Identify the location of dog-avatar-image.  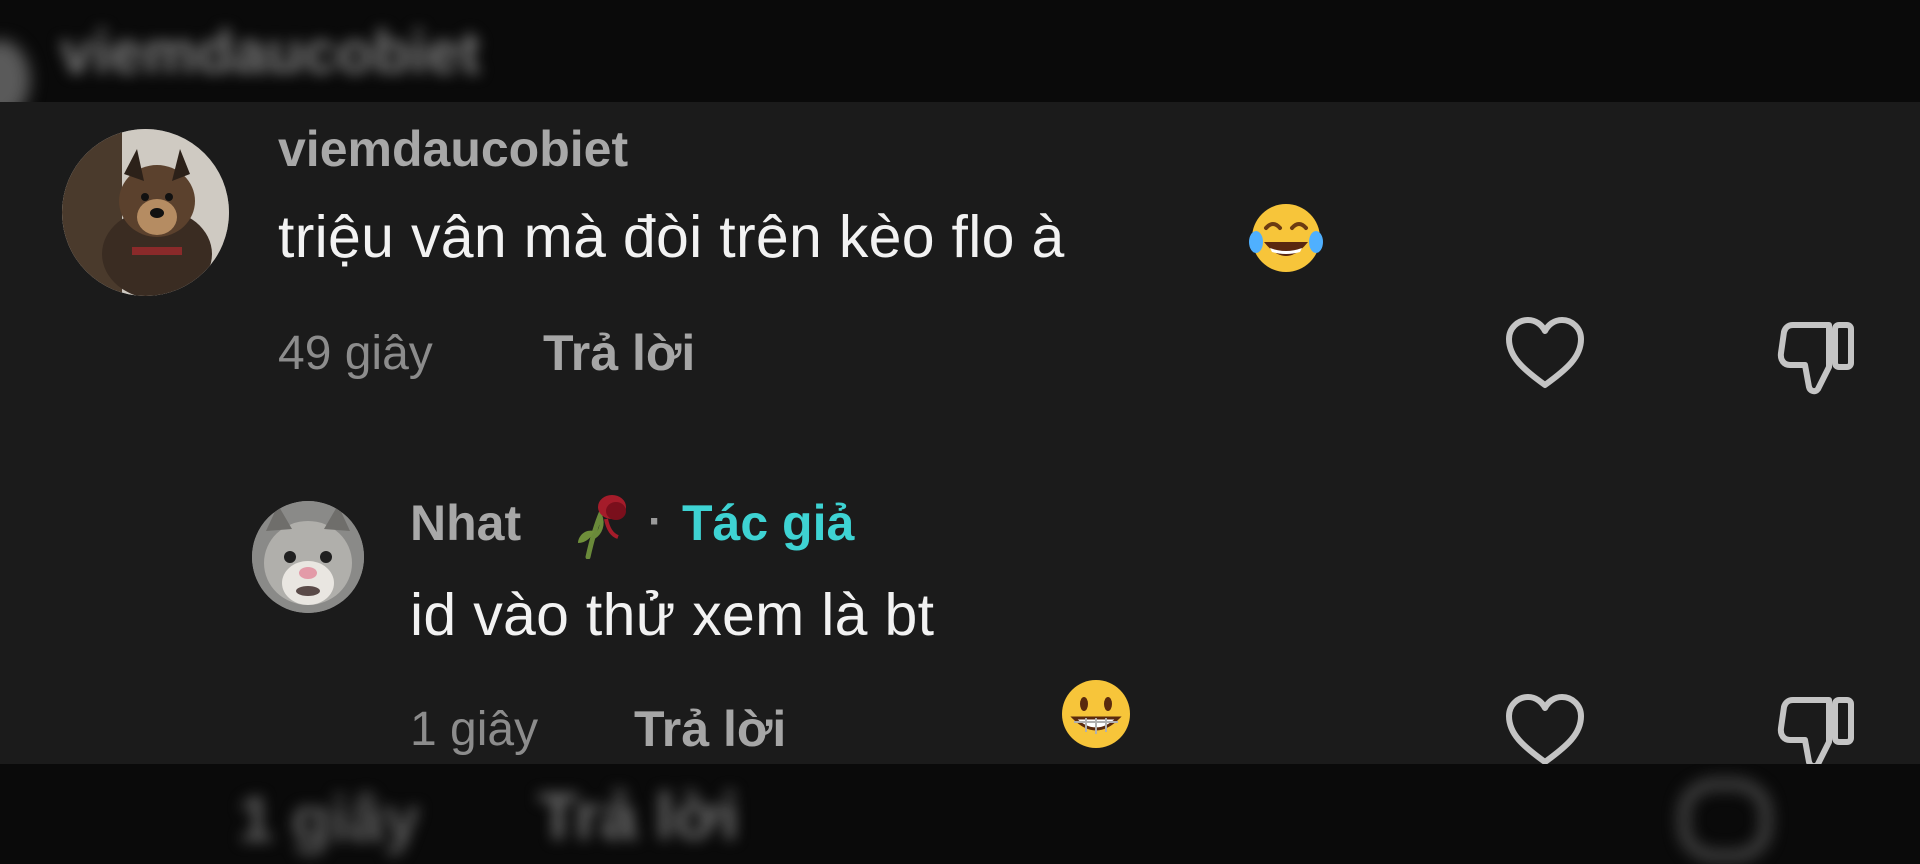
(145, 212).